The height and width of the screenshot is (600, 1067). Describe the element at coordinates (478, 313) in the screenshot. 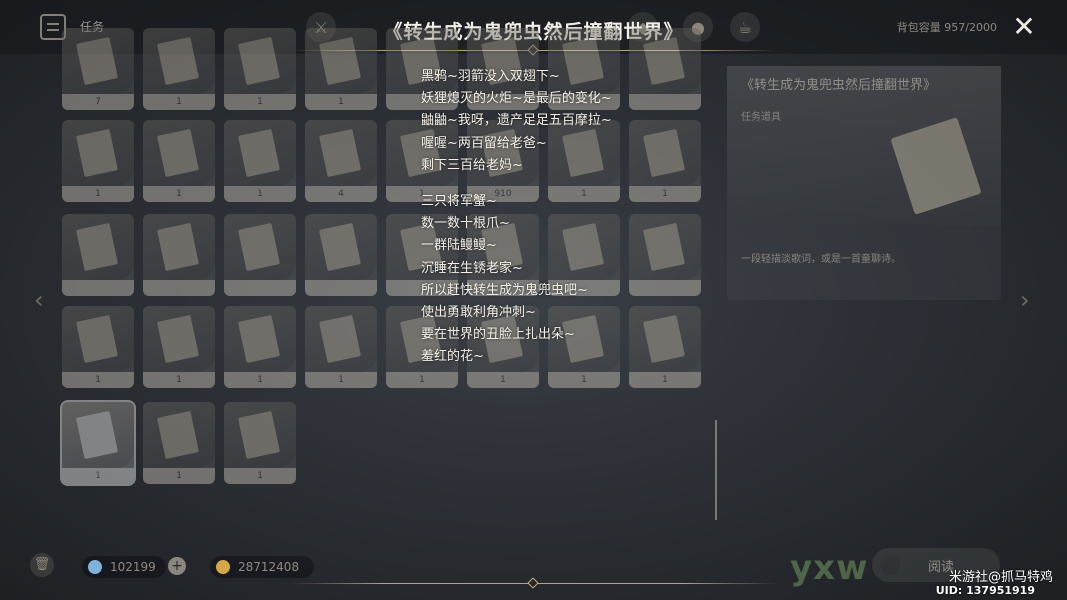

I see `poem-line: 使出勇敢利角冲刺~` at that location.